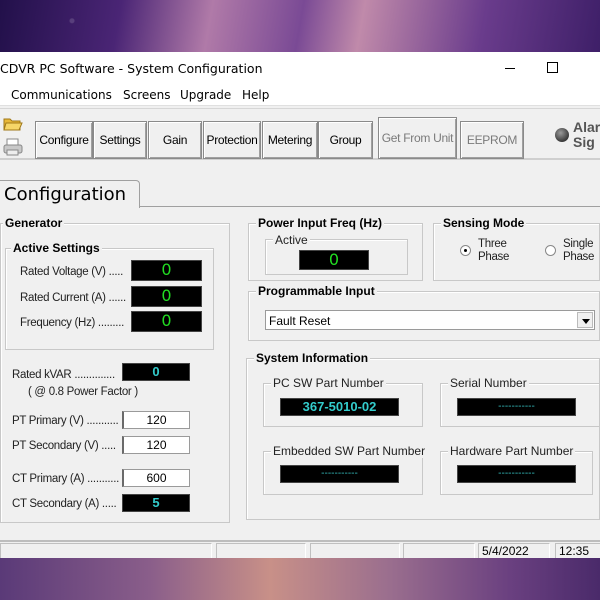 The image size is (600, 600). I want to click on sensing-mode-title: Sensing Mode, so click(484, 223).